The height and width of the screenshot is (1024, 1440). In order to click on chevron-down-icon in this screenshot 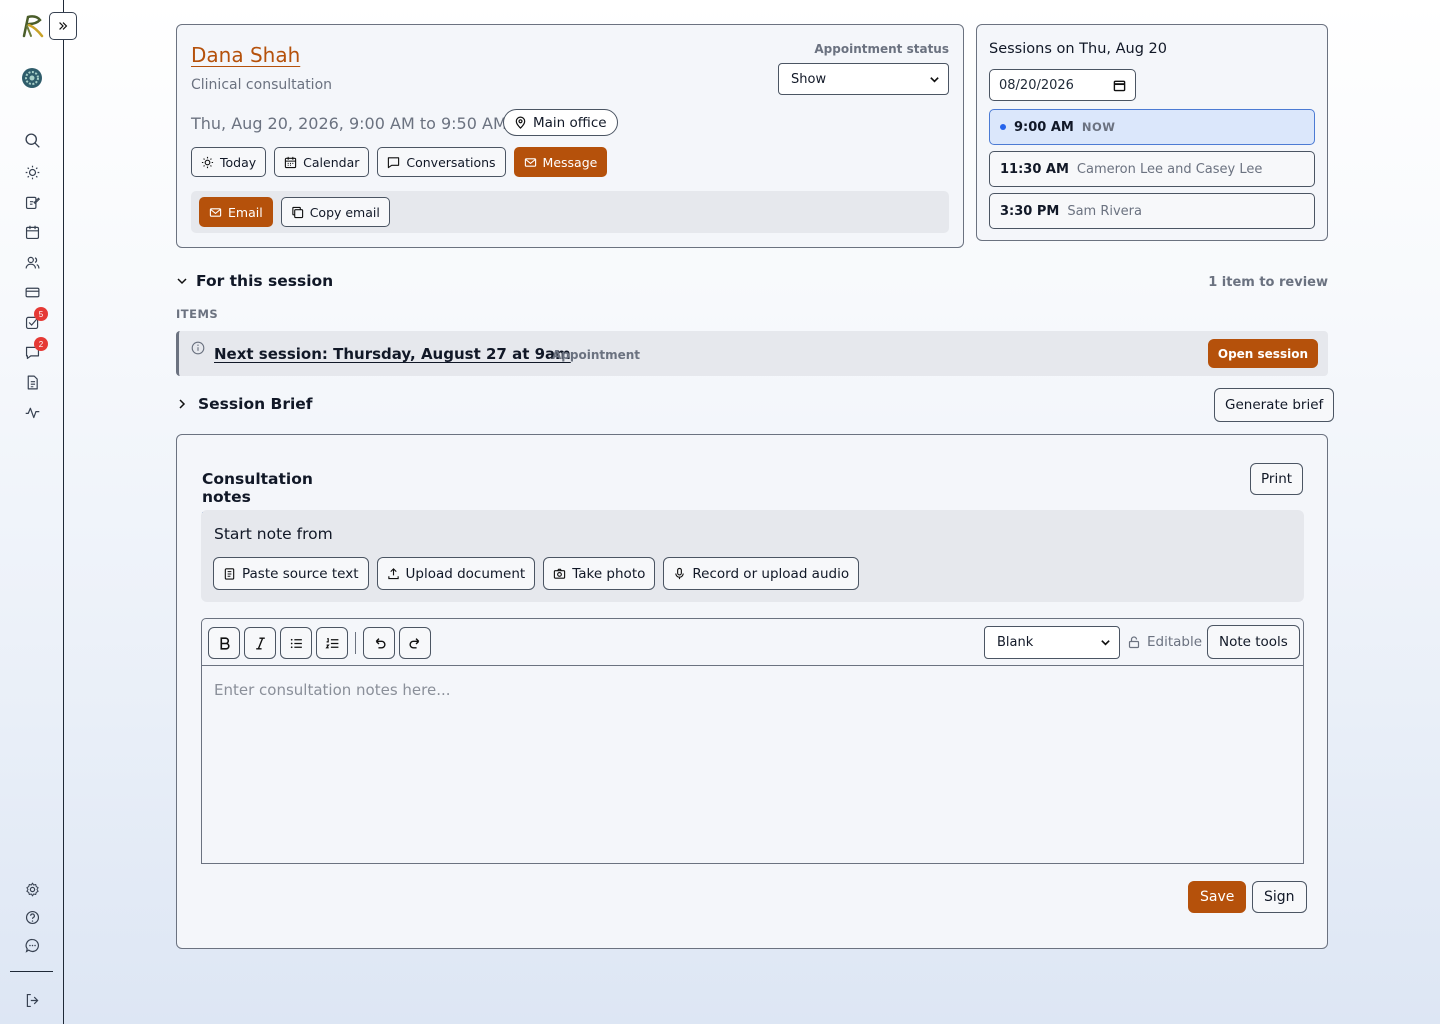, I will do `click(182, 281)`.